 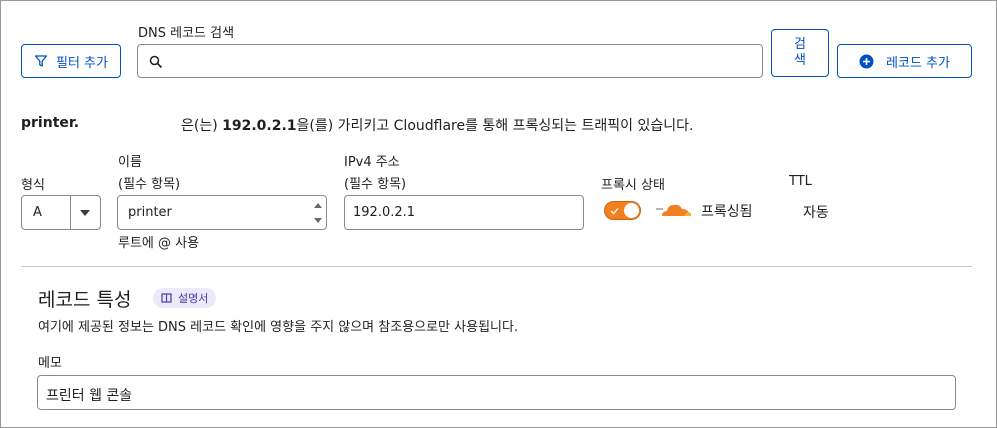 What do you see at coordinates (727, 212) in the screenshot?
I see `proxy-status-text: 프록싱됨` at bounding box center [727, 212].